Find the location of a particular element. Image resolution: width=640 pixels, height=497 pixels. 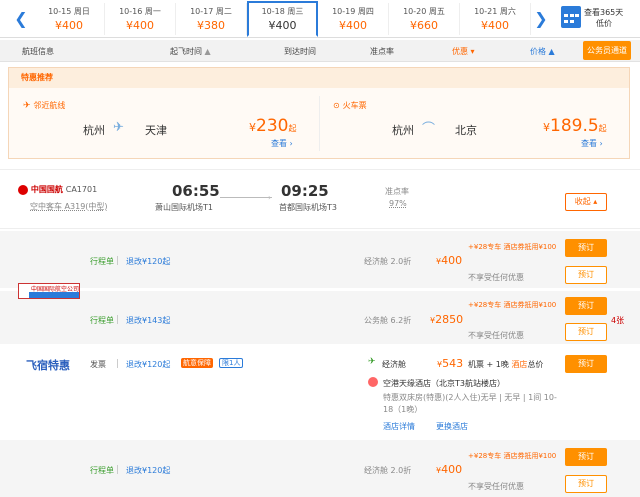

view-train-link: 查看 › is located at coordinates (592, 143).